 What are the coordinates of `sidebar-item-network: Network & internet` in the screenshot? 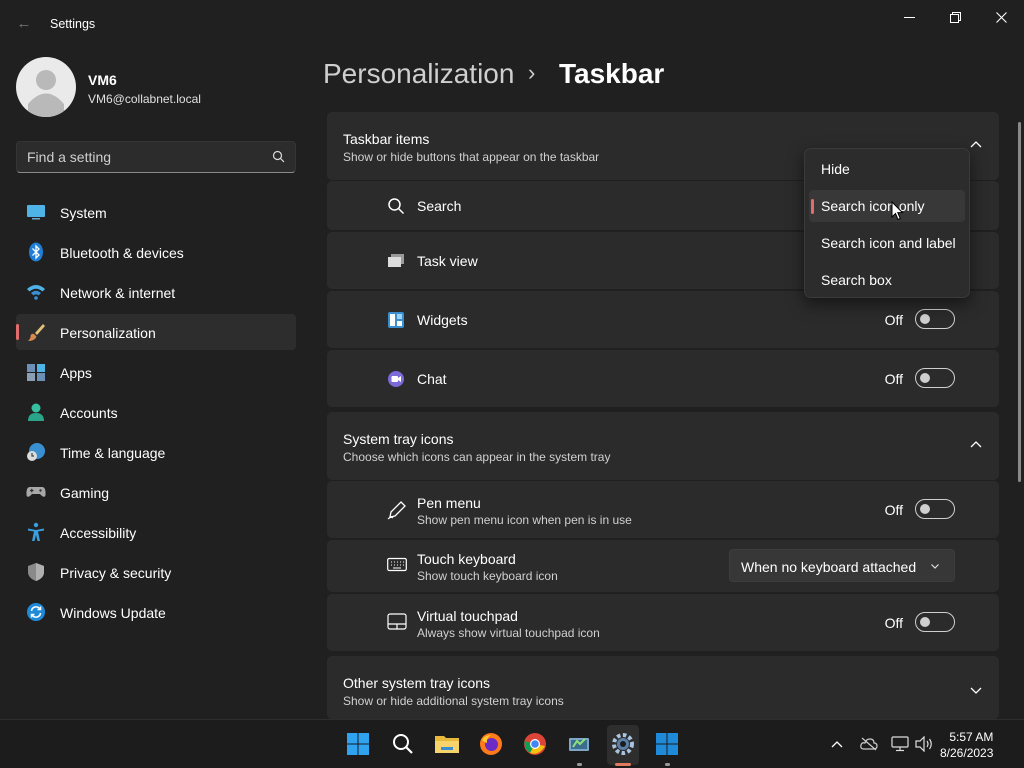 It's located at (156, 292).